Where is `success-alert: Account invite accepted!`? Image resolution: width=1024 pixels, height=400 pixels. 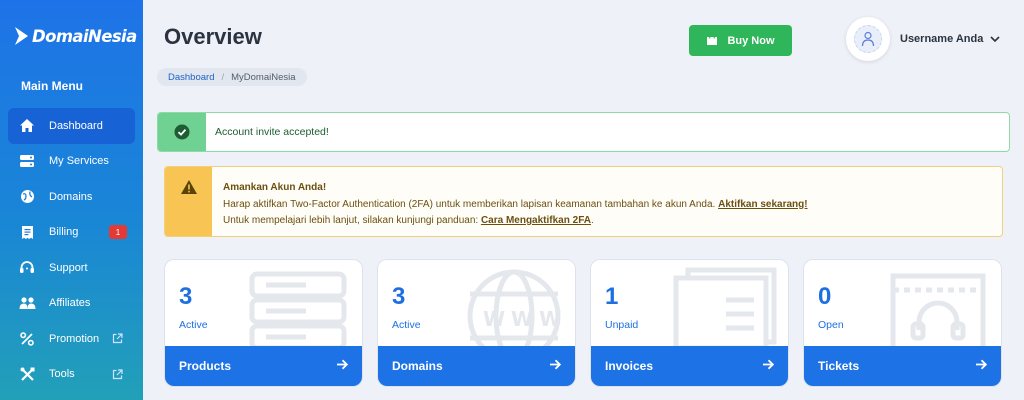
success-alert: Account invite accepted! is located at coordinates (583, 132).